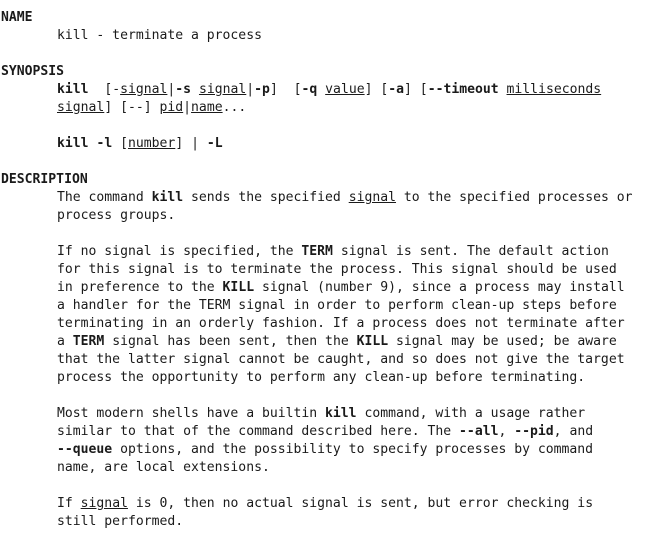 The height and width of the screenshot is (541, 653). Describe the element at coordinates (214, 143) in the screenshot. I see `option-L: -L` at that location.